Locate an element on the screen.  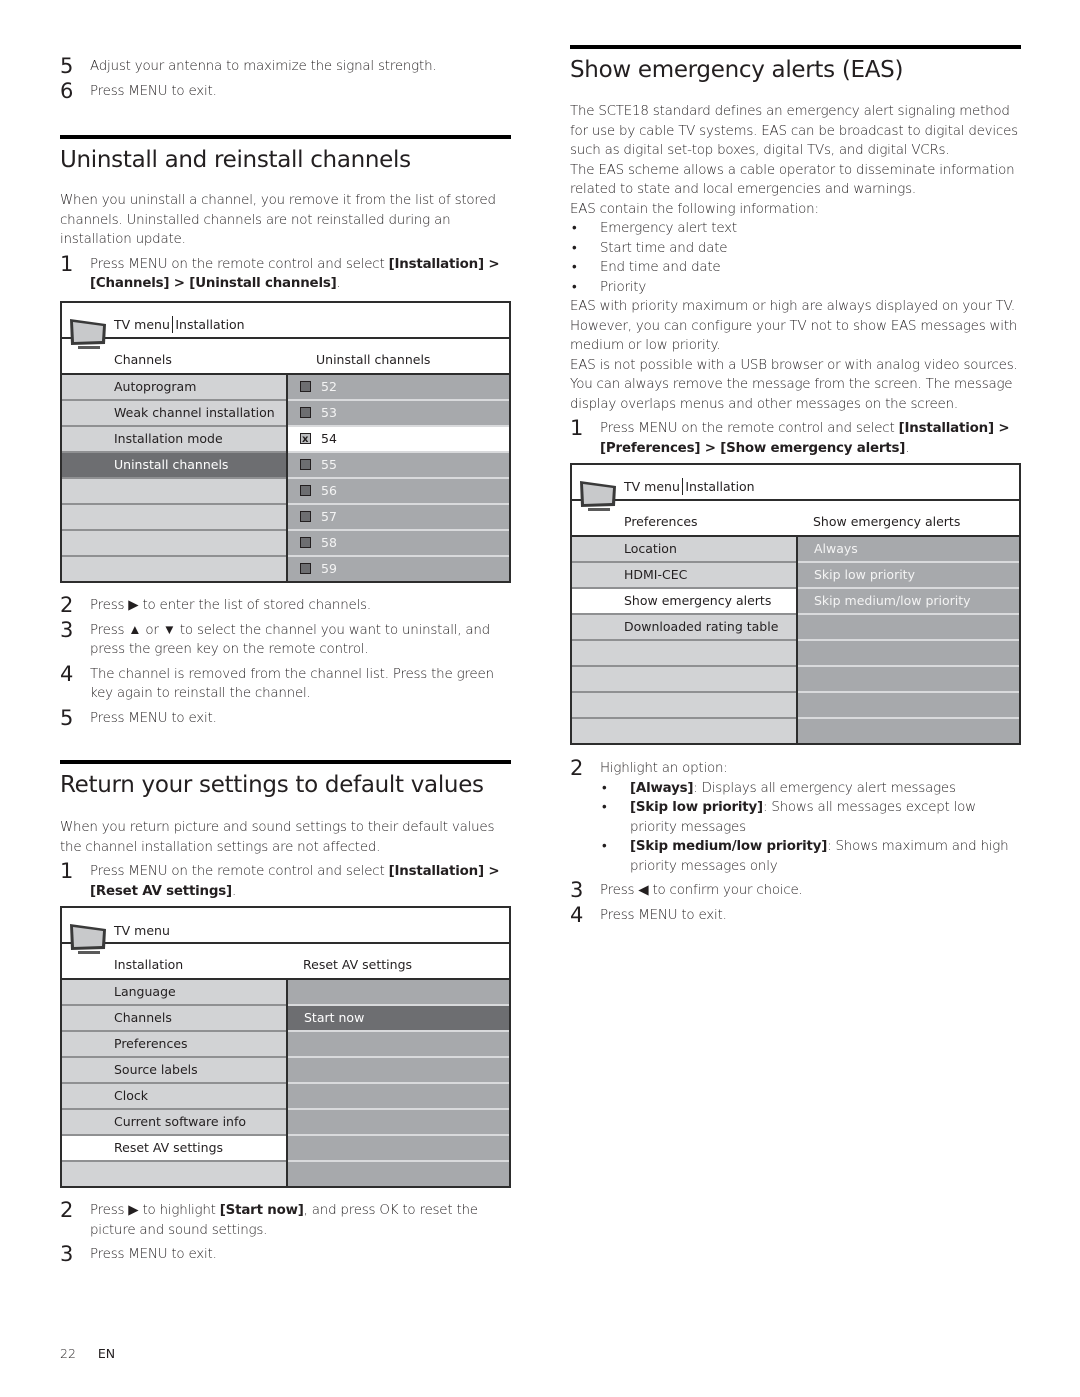
menu-left-header: Installation is located at coordinates (149, 964).